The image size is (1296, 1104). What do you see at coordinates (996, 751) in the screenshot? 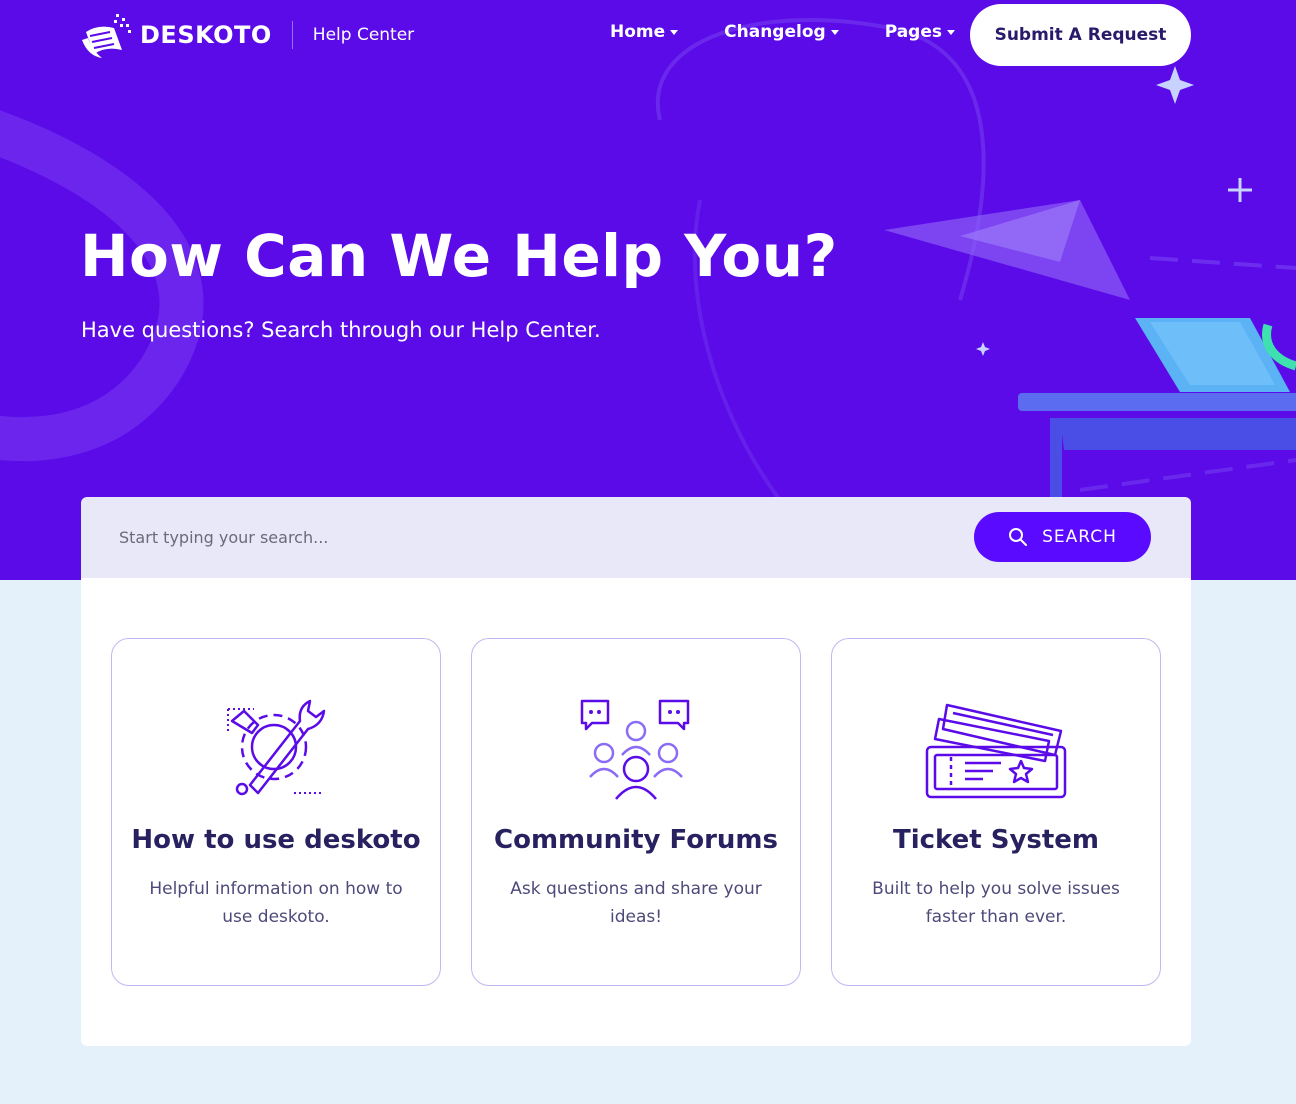
I see `ticket-icon` at bounding box center [996, 751].